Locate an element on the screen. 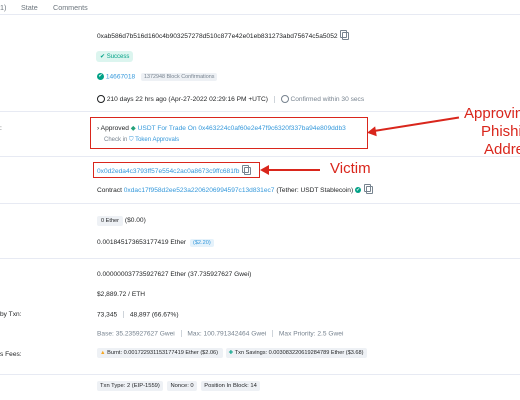 This screenshot has height=400, width=520. fee-row: 0.001845173653177419 Ether ($2.20) is located at coordinates (155, 243).